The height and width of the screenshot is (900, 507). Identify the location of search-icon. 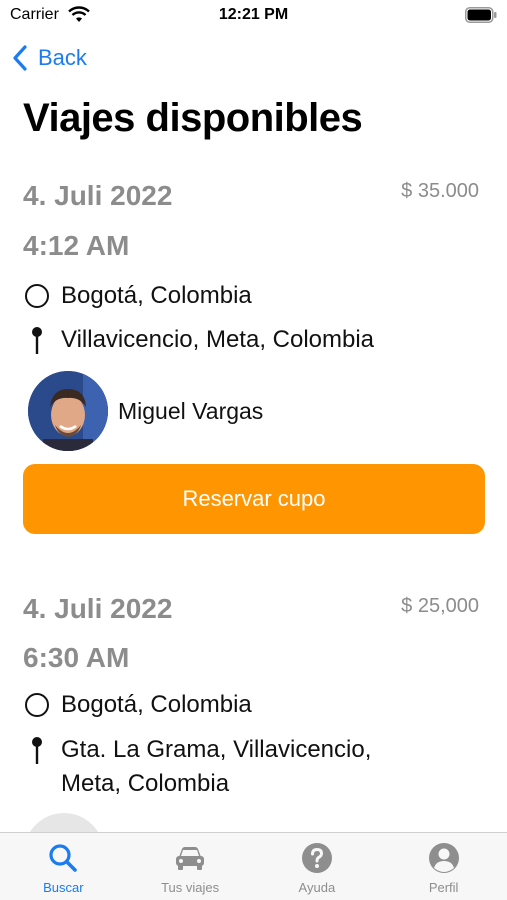
(63, 858).